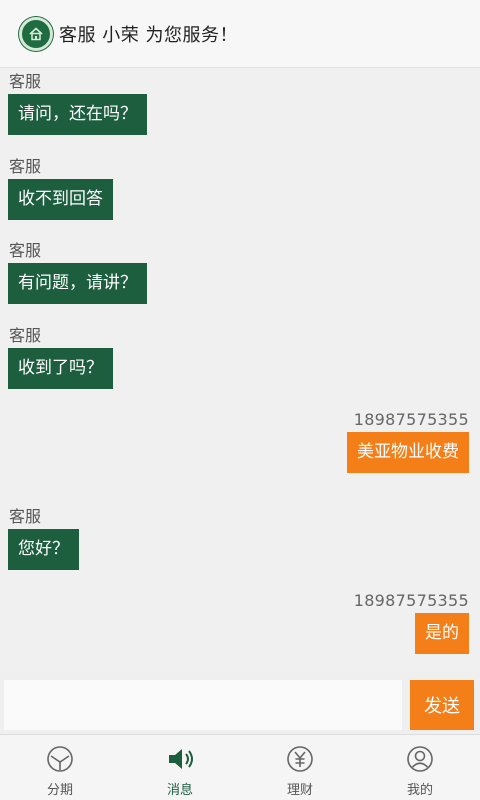 The height and width of the screenshot is (800, 480). I want to click on tab-finance: 理财, so click(300, 767).